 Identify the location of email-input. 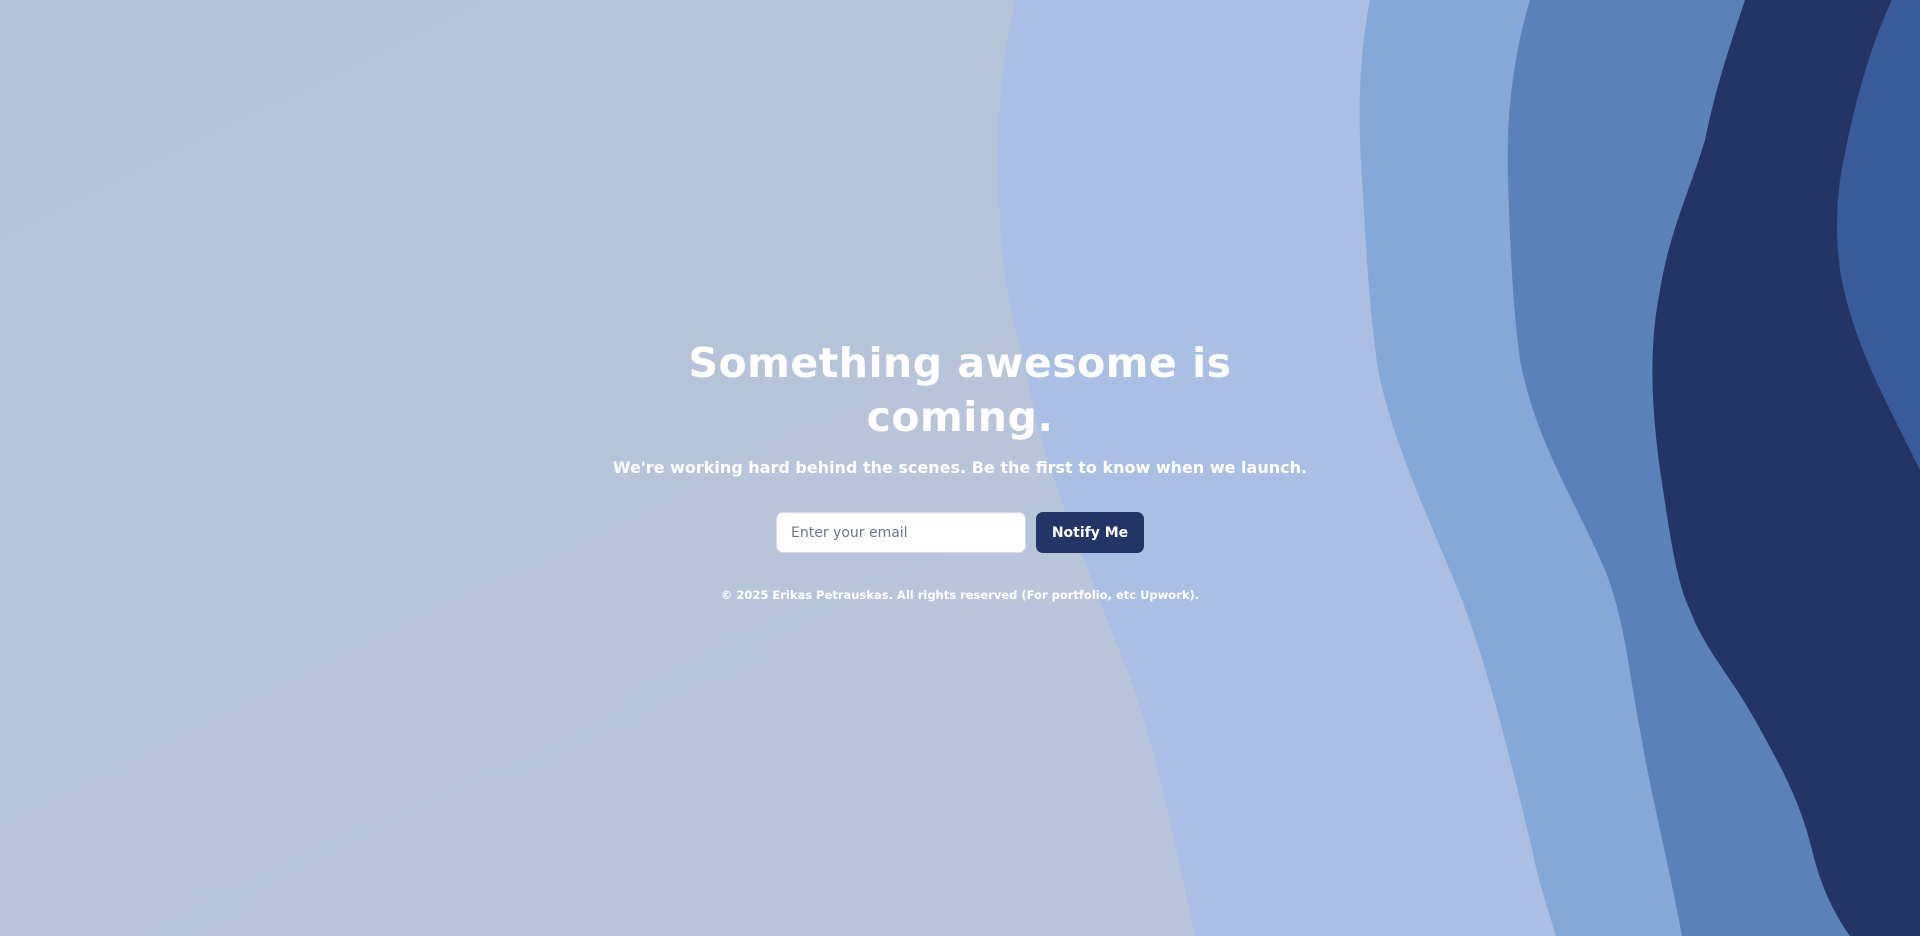
(901, 532).